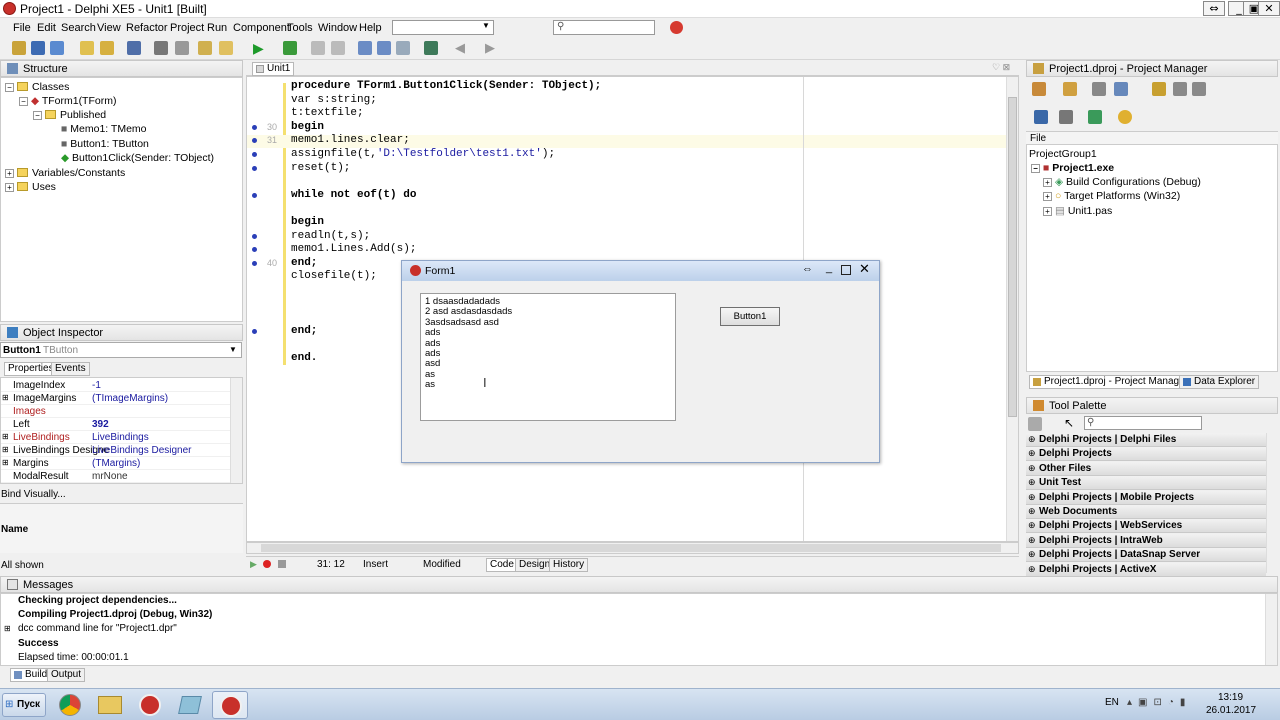 This screenshot has width=1280, height=720. What do you see at coordinates (1146, 468) in the screenshot?
I see `palette-category: ⊕ Other Files` at bounding box center [1146, 468].